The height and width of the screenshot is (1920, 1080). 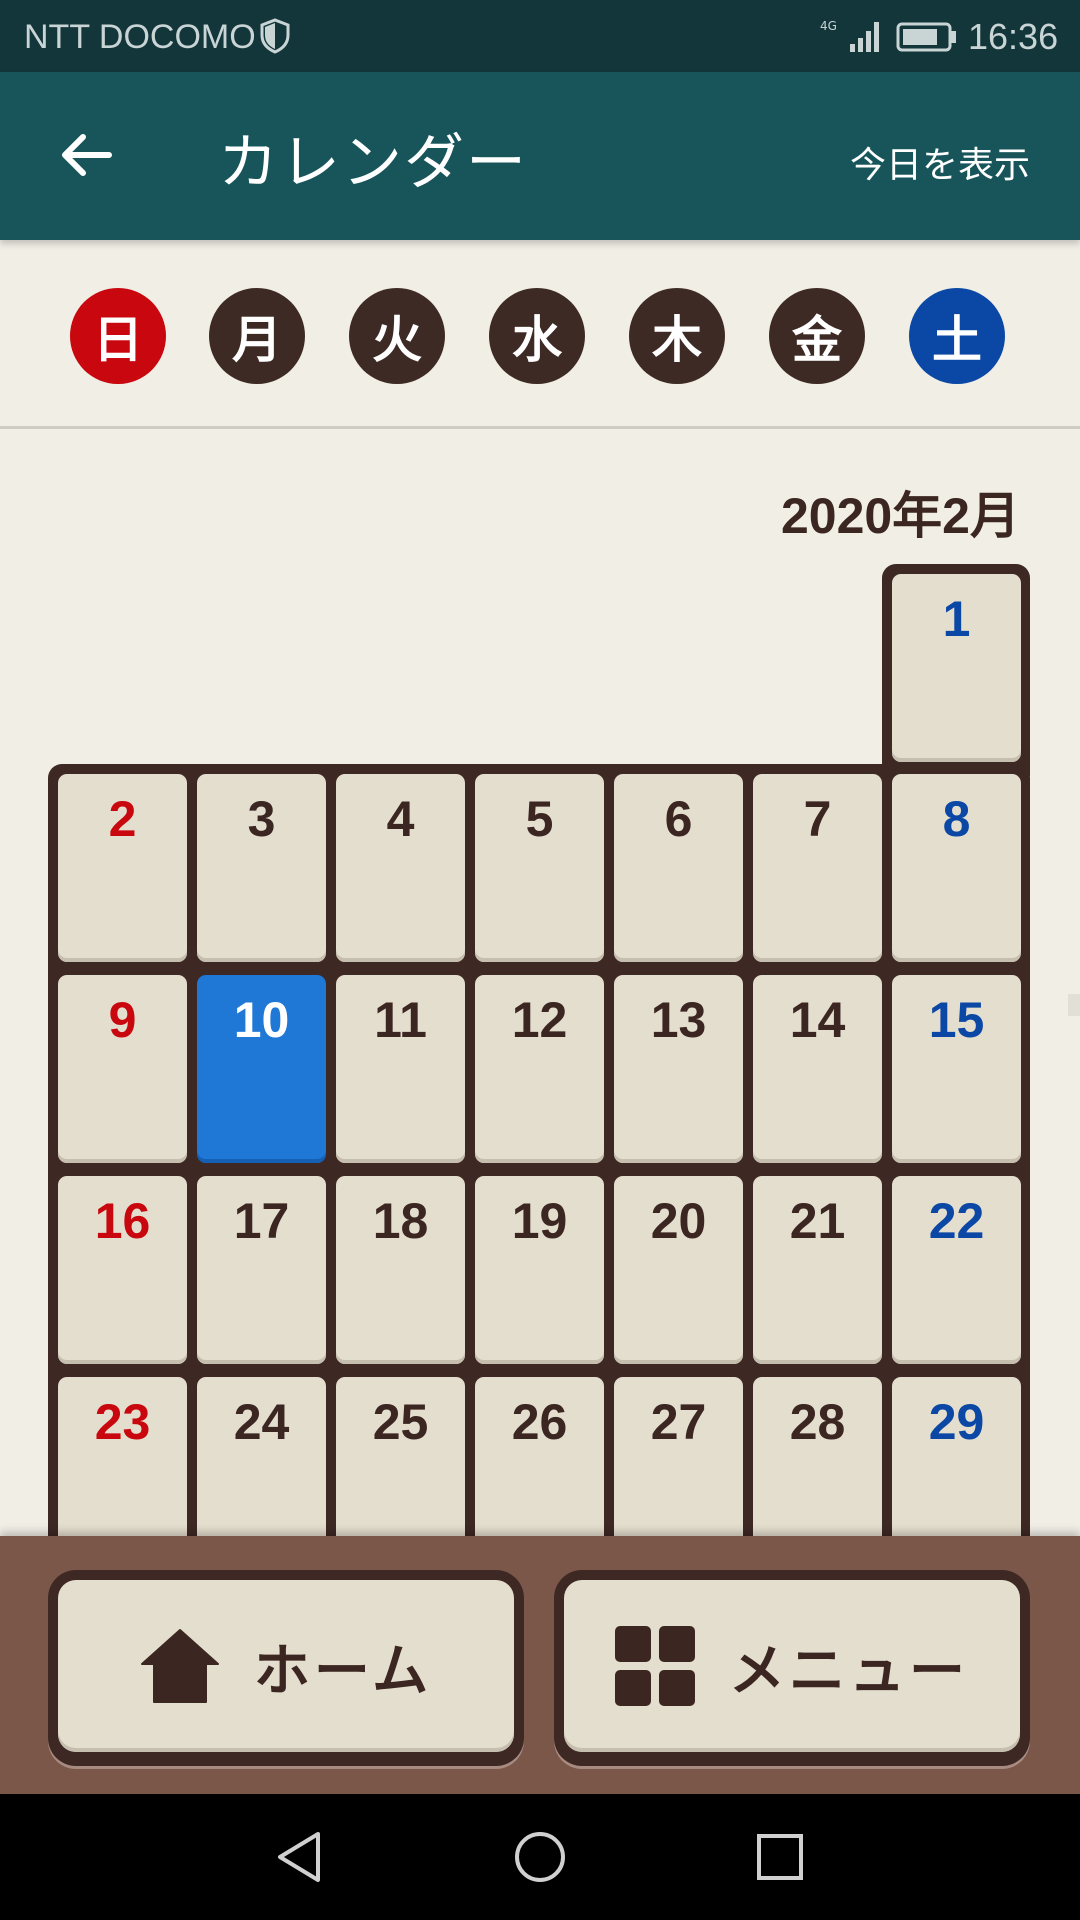 What do you see at coordinates (956, 619) in the screenshot?
I see `day-number: 1` at bounding box center [956, 619].